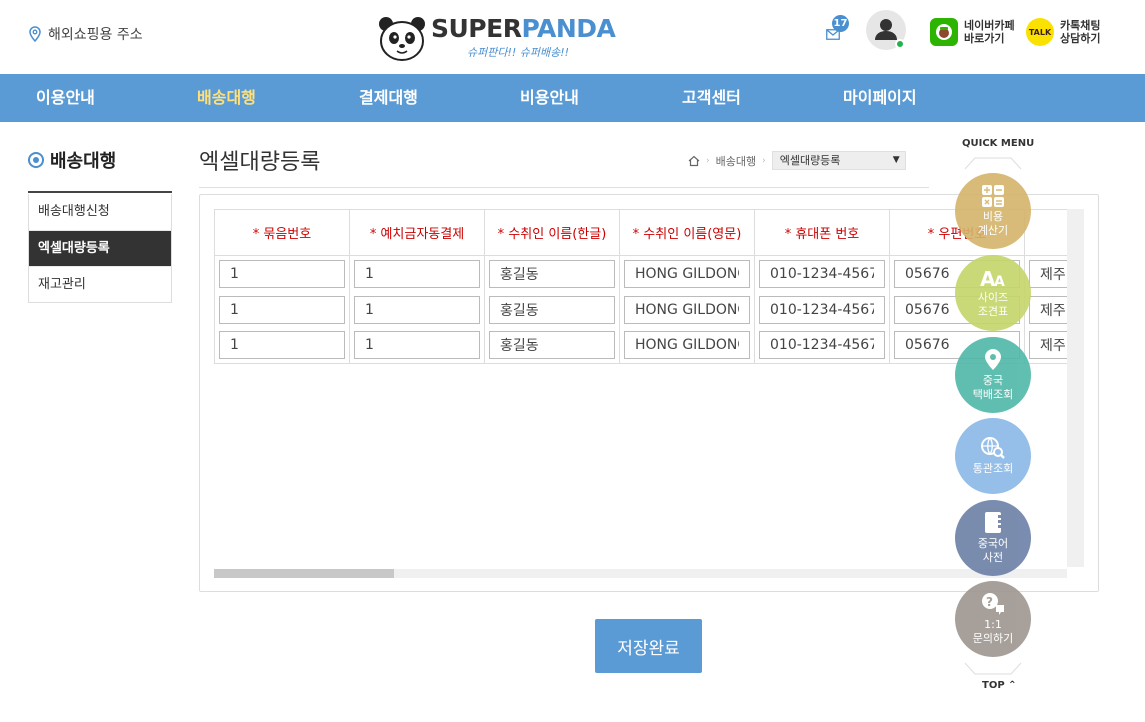 The width and height of the screenshot is (1145, 722). I want to click on kakao-chat-label-2: 상담하기, so click(1080, 38).